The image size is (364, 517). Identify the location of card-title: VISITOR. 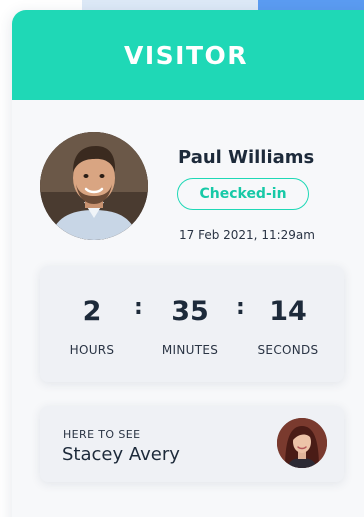
(185, 55).